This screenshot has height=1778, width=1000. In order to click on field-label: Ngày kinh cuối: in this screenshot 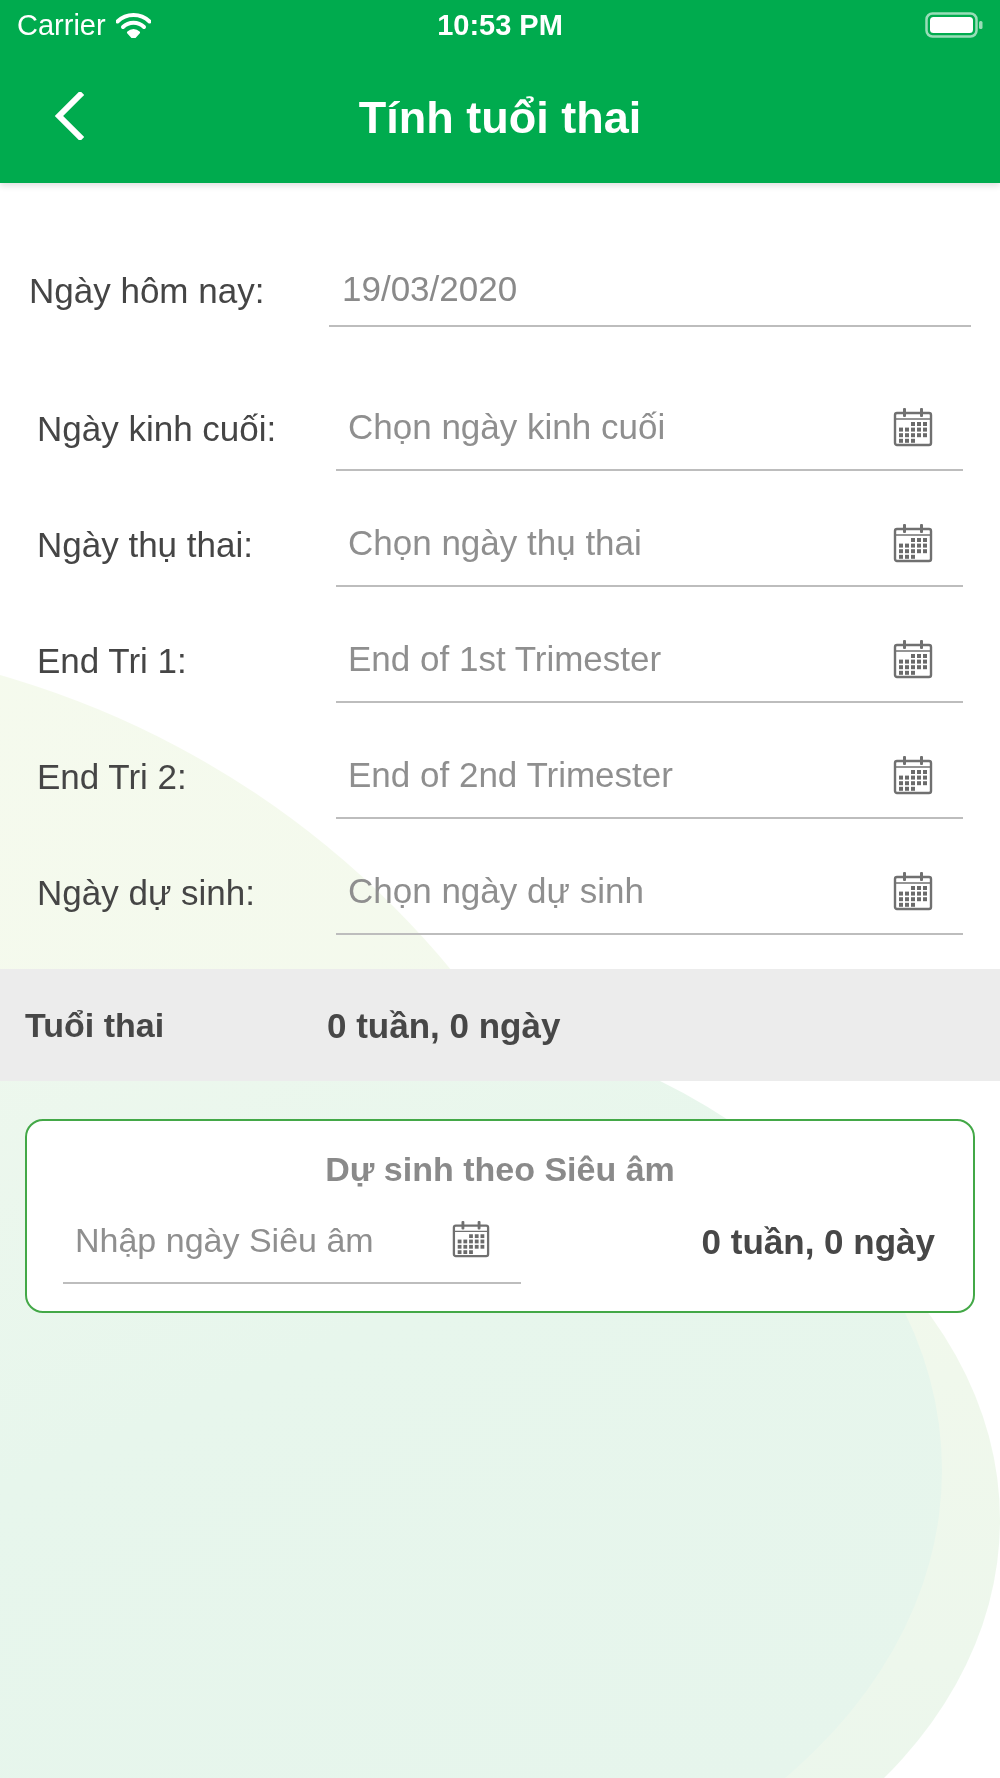, I will do `click(157, 428)`.